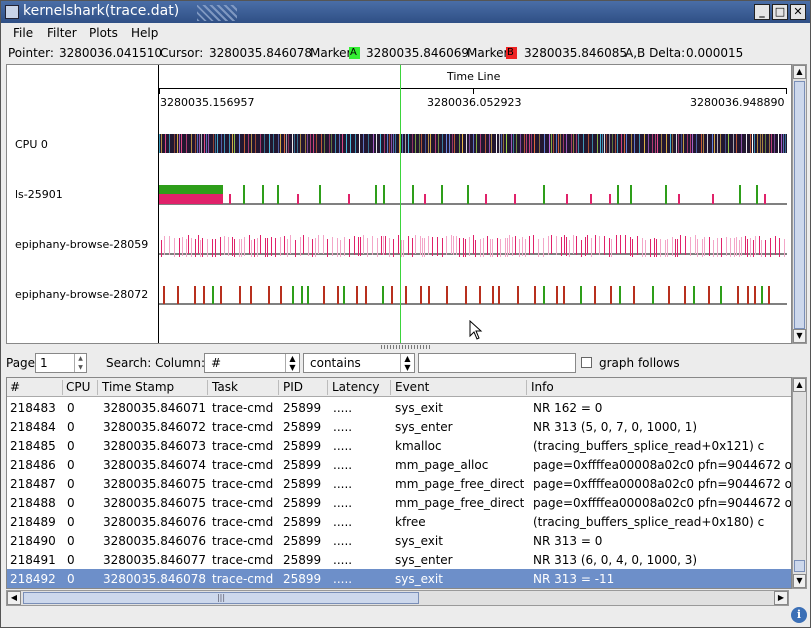 Image resolution: width=811 pixels, height=628 pixels. What do you see at coordinates (61, 363) in the screenshot?
I see `page-spinbox: 1 ▲ ▼` at bounding box center [61, 363].